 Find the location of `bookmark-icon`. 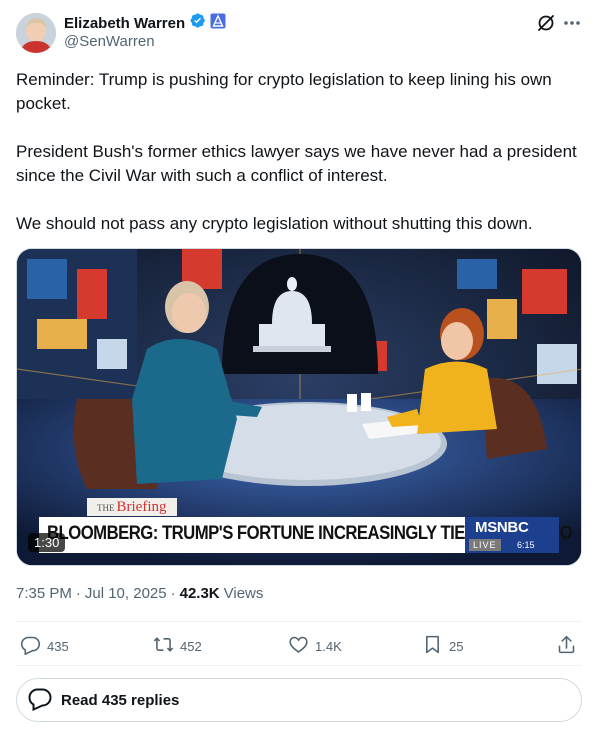

bookmark-icon is located at coordinates (432, 646).